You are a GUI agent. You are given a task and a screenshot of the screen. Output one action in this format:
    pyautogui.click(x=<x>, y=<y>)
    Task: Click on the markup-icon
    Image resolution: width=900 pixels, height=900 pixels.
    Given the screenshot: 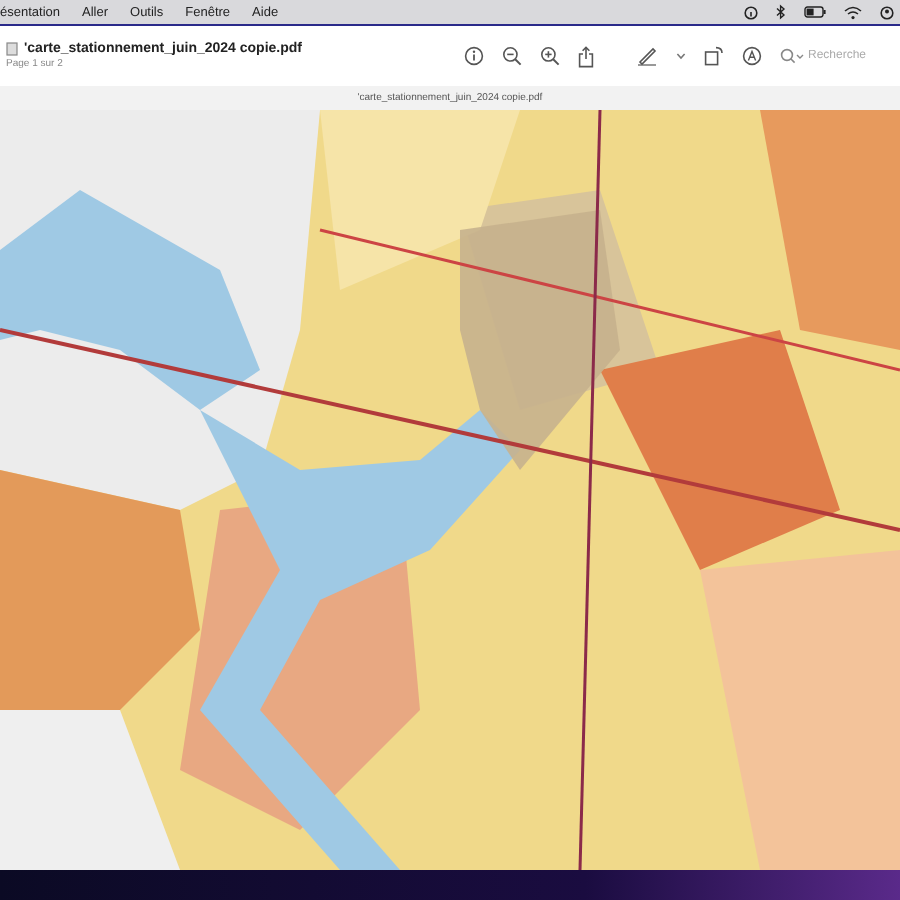 What is the action you would take?
    pyautogui.click(x=752, y=56)
    